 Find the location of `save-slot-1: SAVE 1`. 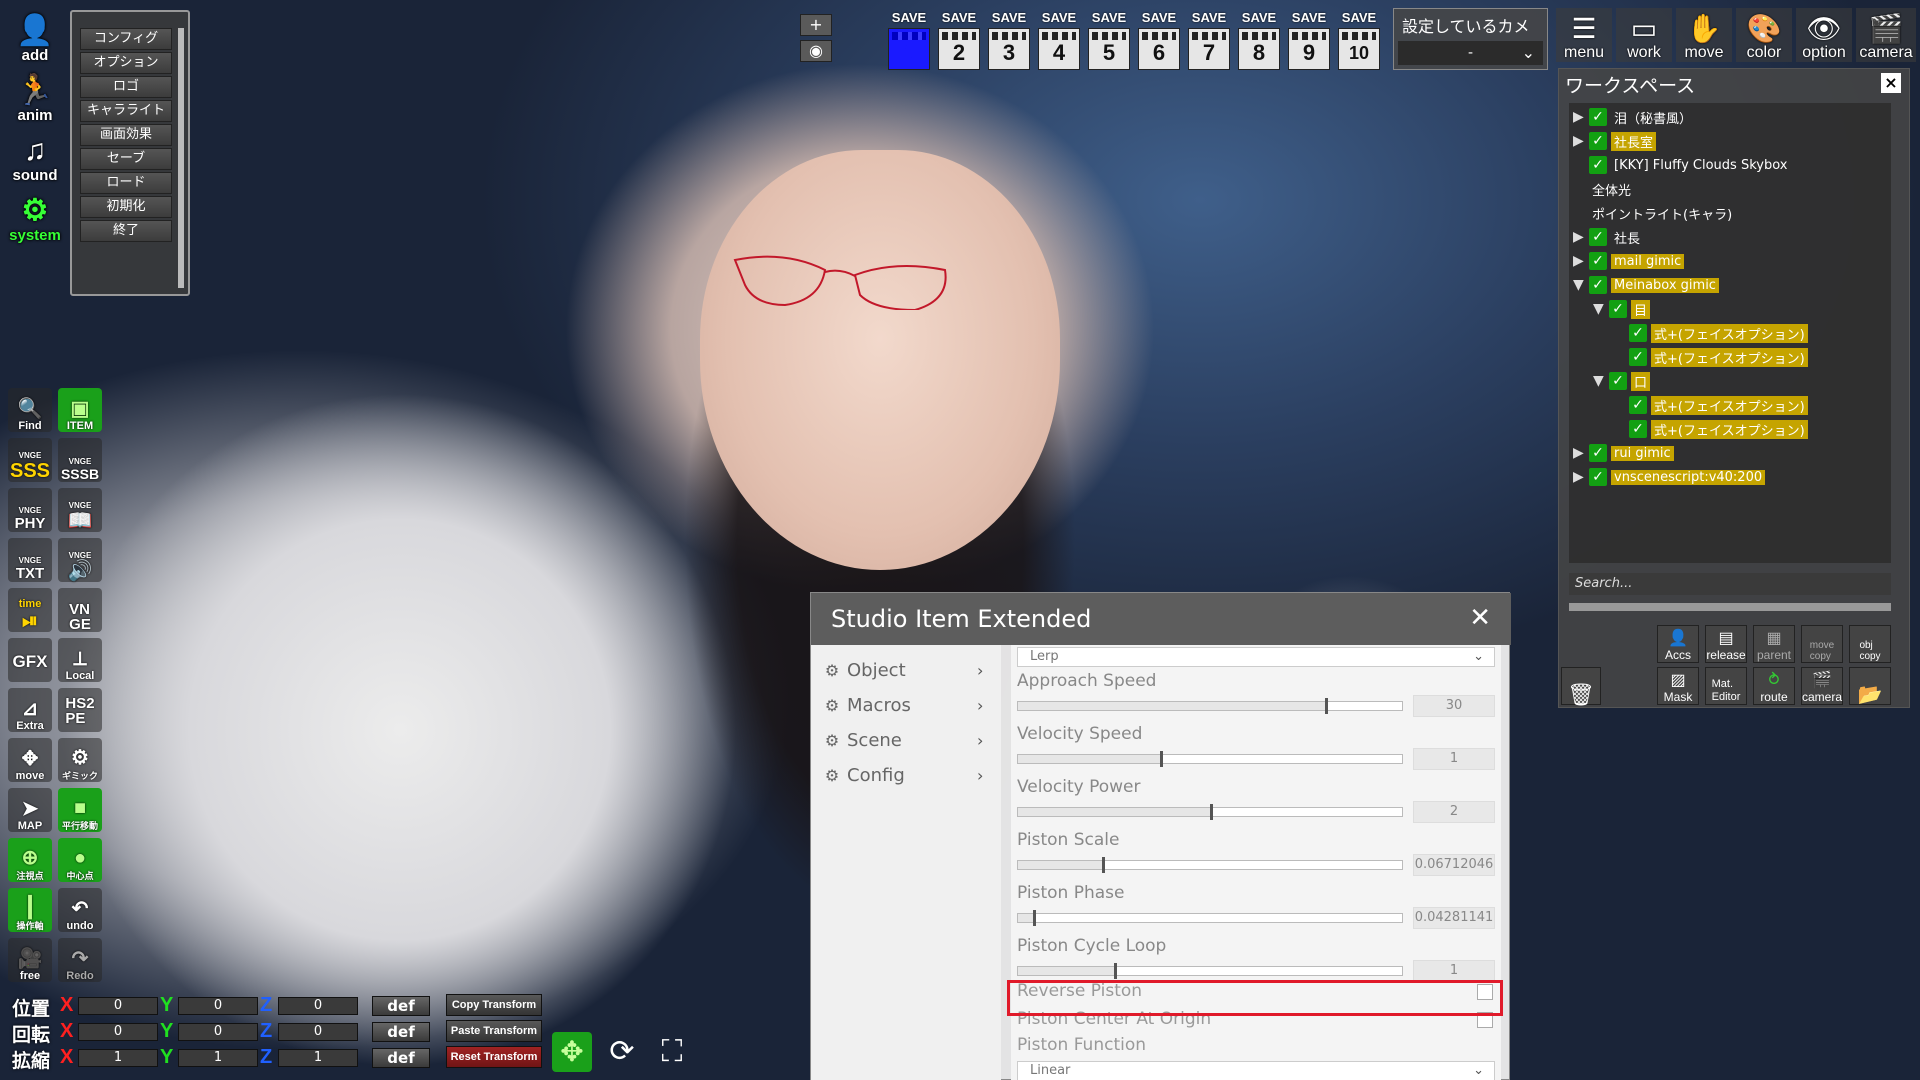

save-slot-1: SAVE 1 is located at coordinates (909, 41).